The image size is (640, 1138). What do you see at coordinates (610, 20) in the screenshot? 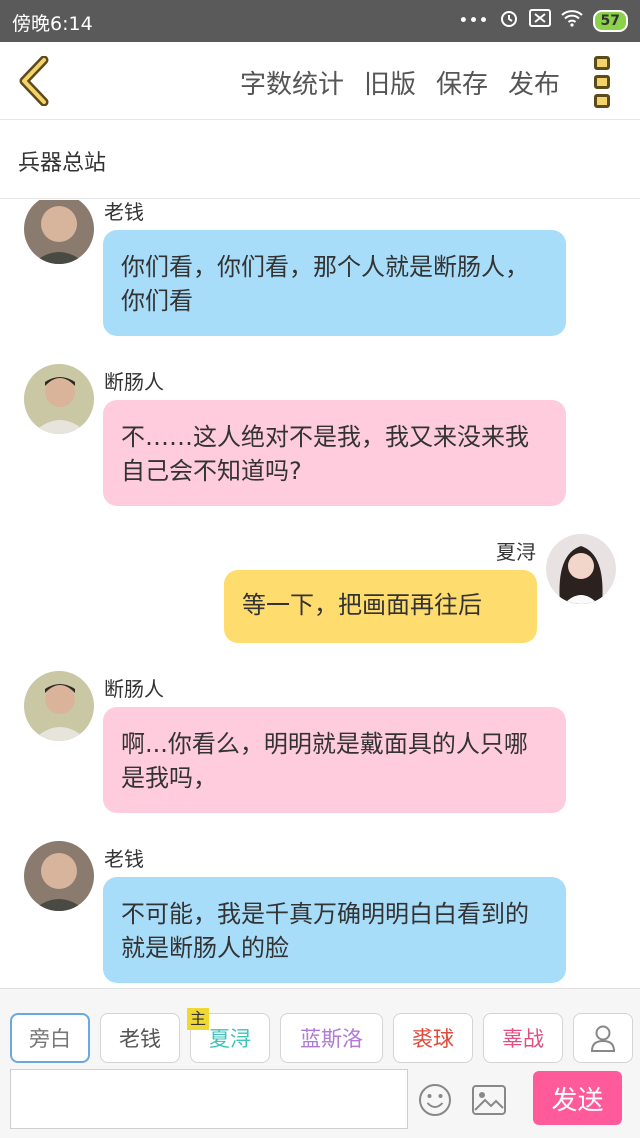
I see `battery-icon: 57` at bounding box center [610, 20].